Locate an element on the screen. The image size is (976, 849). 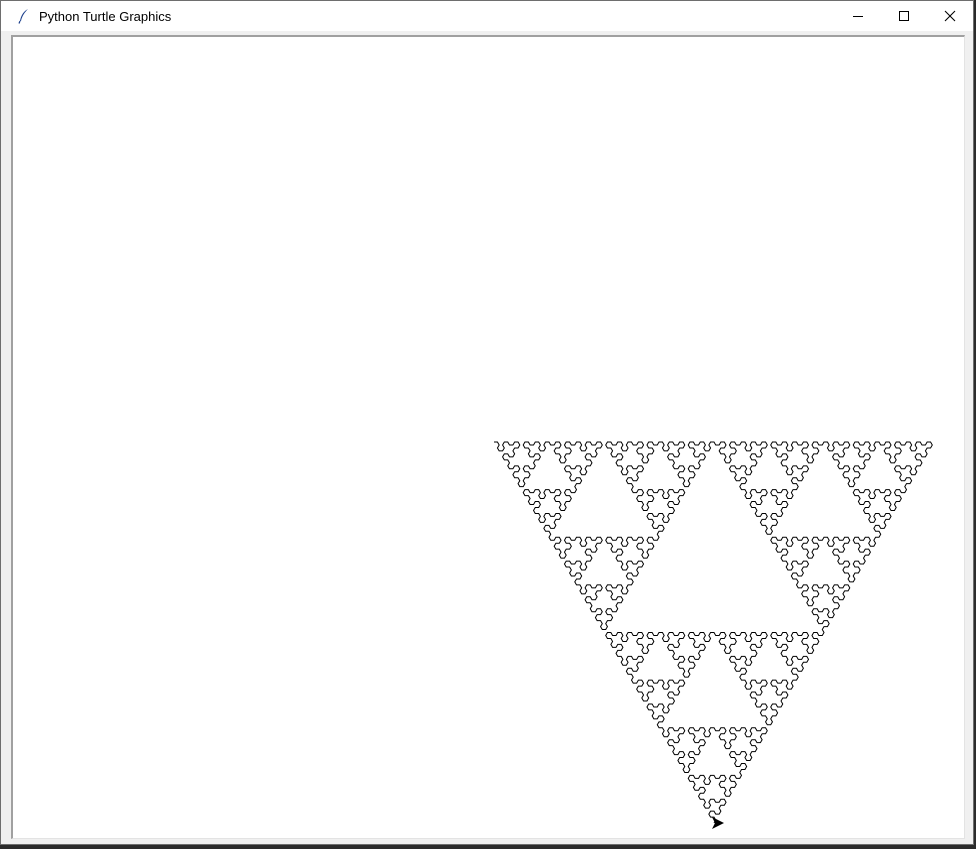
feather-icon is located at coordinates (24, 16).